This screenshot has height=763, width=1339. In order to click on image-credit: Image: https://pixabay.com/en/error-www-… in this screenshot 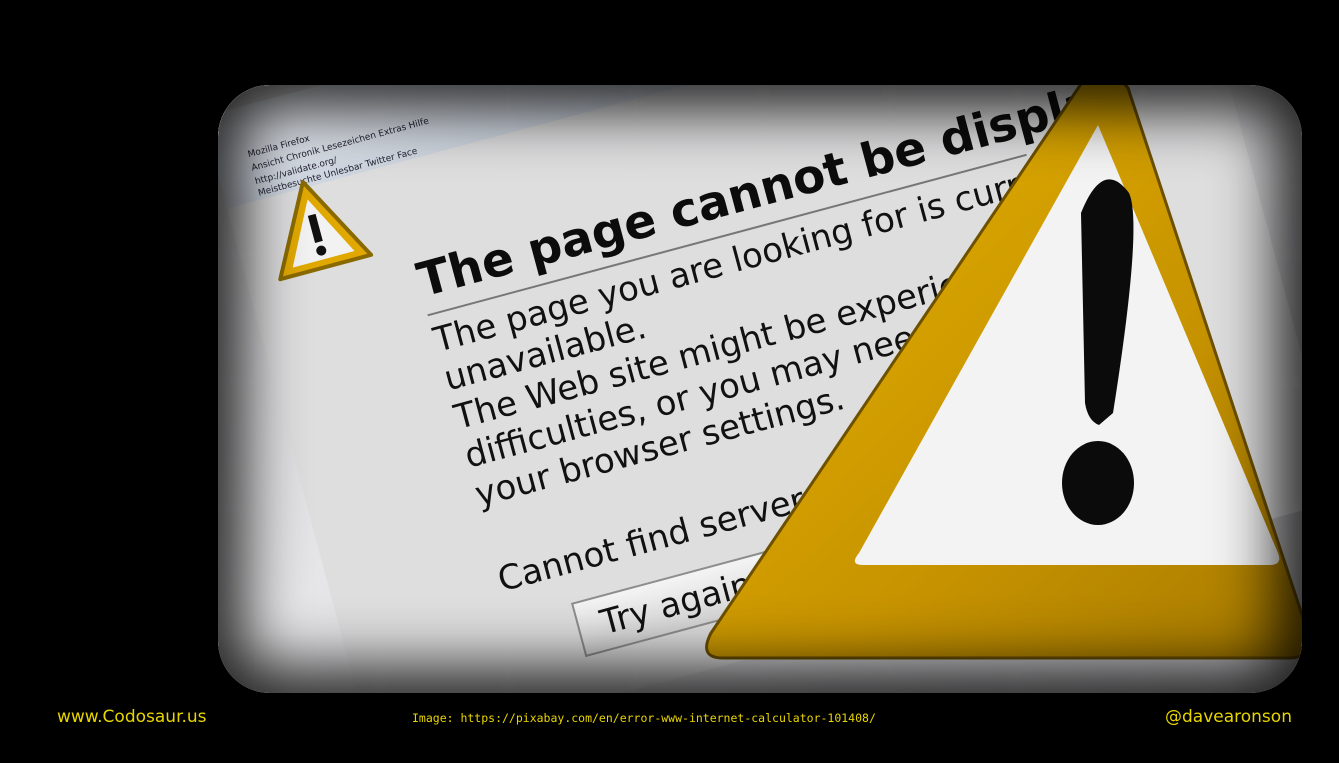, I will do `click(644, 718)`.